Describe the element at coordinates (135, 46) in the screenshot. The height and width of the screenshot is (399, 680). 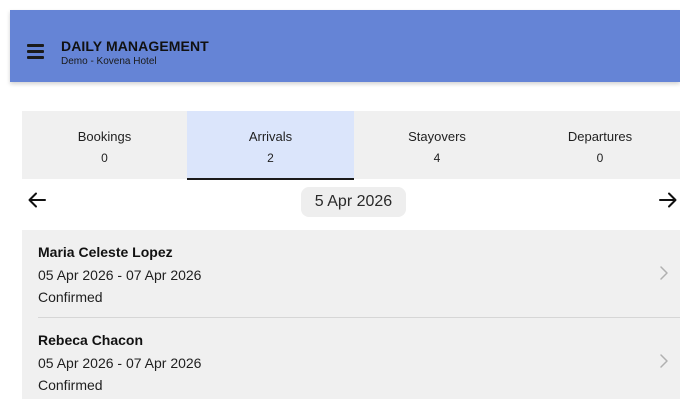
I see `page-title: DAILY MANAGEMENT` at that location.